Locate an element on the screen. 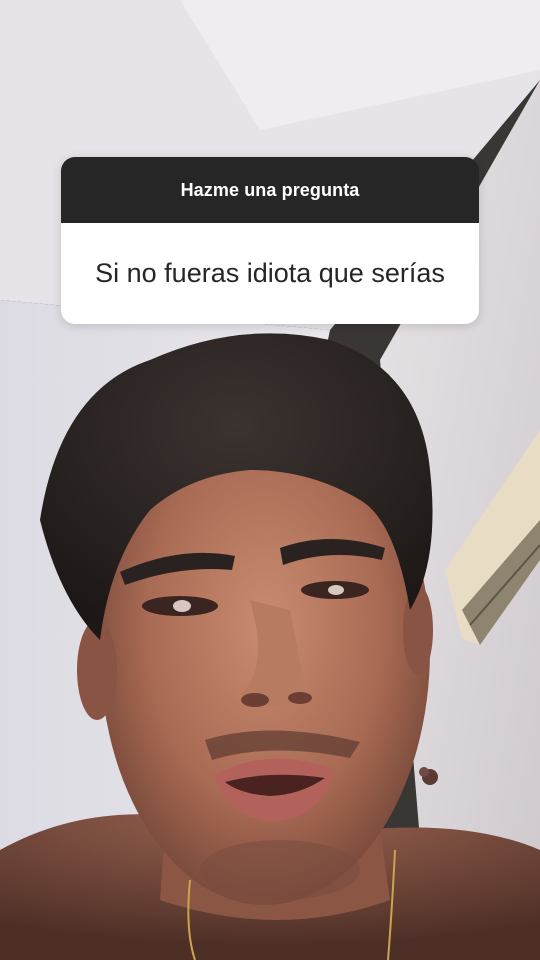 The image size is (540, 960). question-sticker-text: Si no fueras idiota que serías is located at coordinates (270, 273).